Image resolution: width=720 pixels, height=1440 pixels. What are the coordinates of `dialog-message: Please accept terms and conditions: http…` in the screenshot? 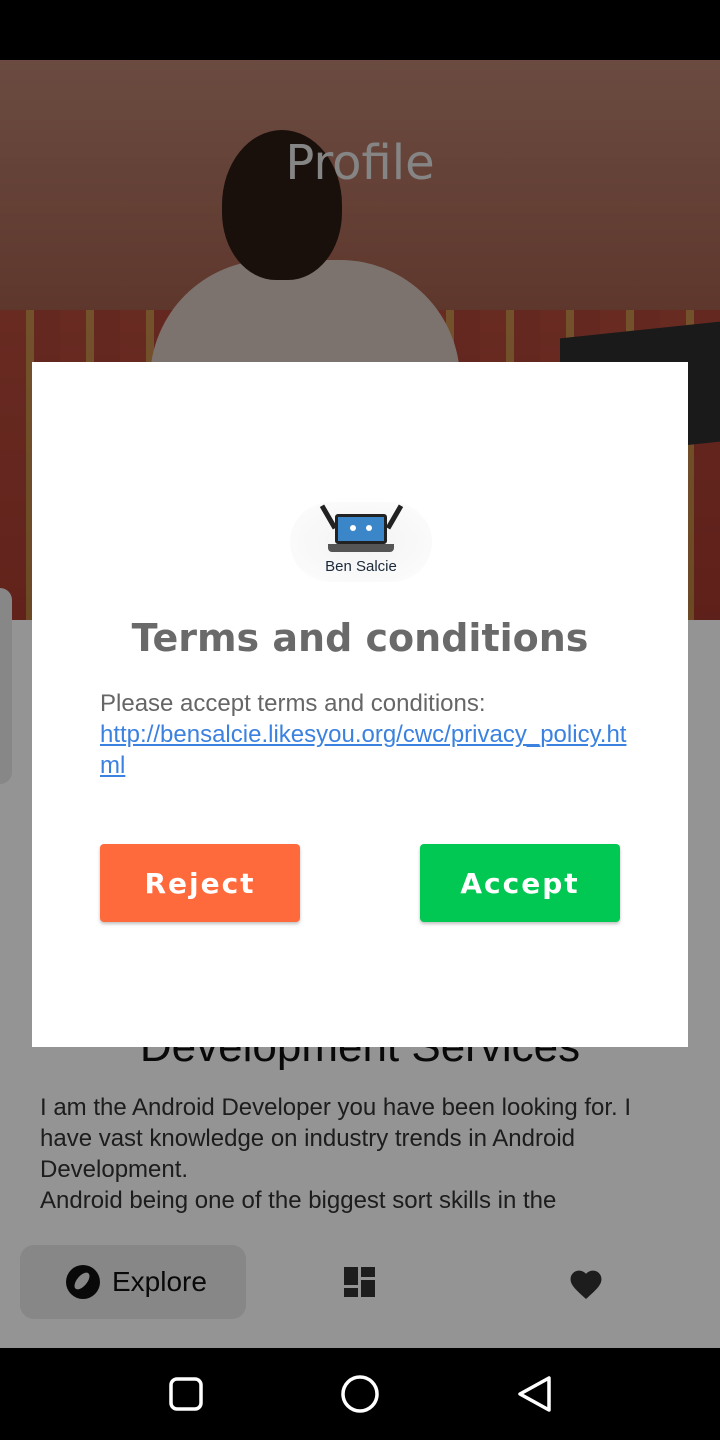 It's located at (365, 734).